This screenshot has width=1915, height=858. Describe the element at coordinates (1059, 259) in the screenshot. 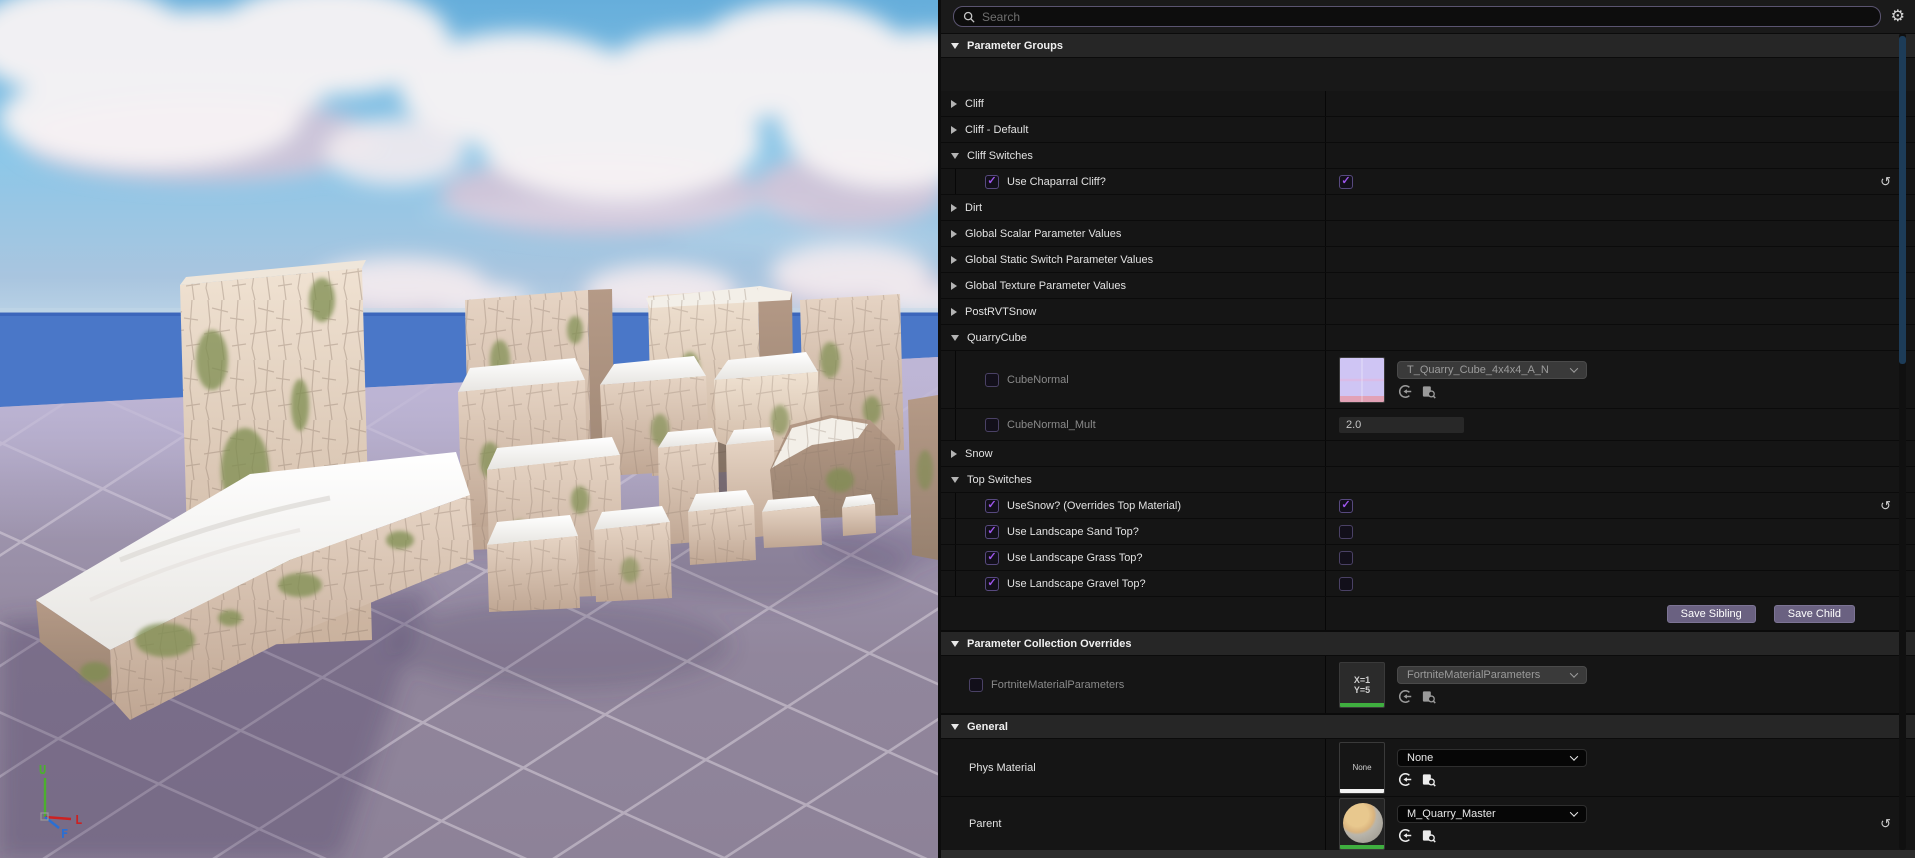

I see `group-label: Global Static Switch Parameter Values` at that location.